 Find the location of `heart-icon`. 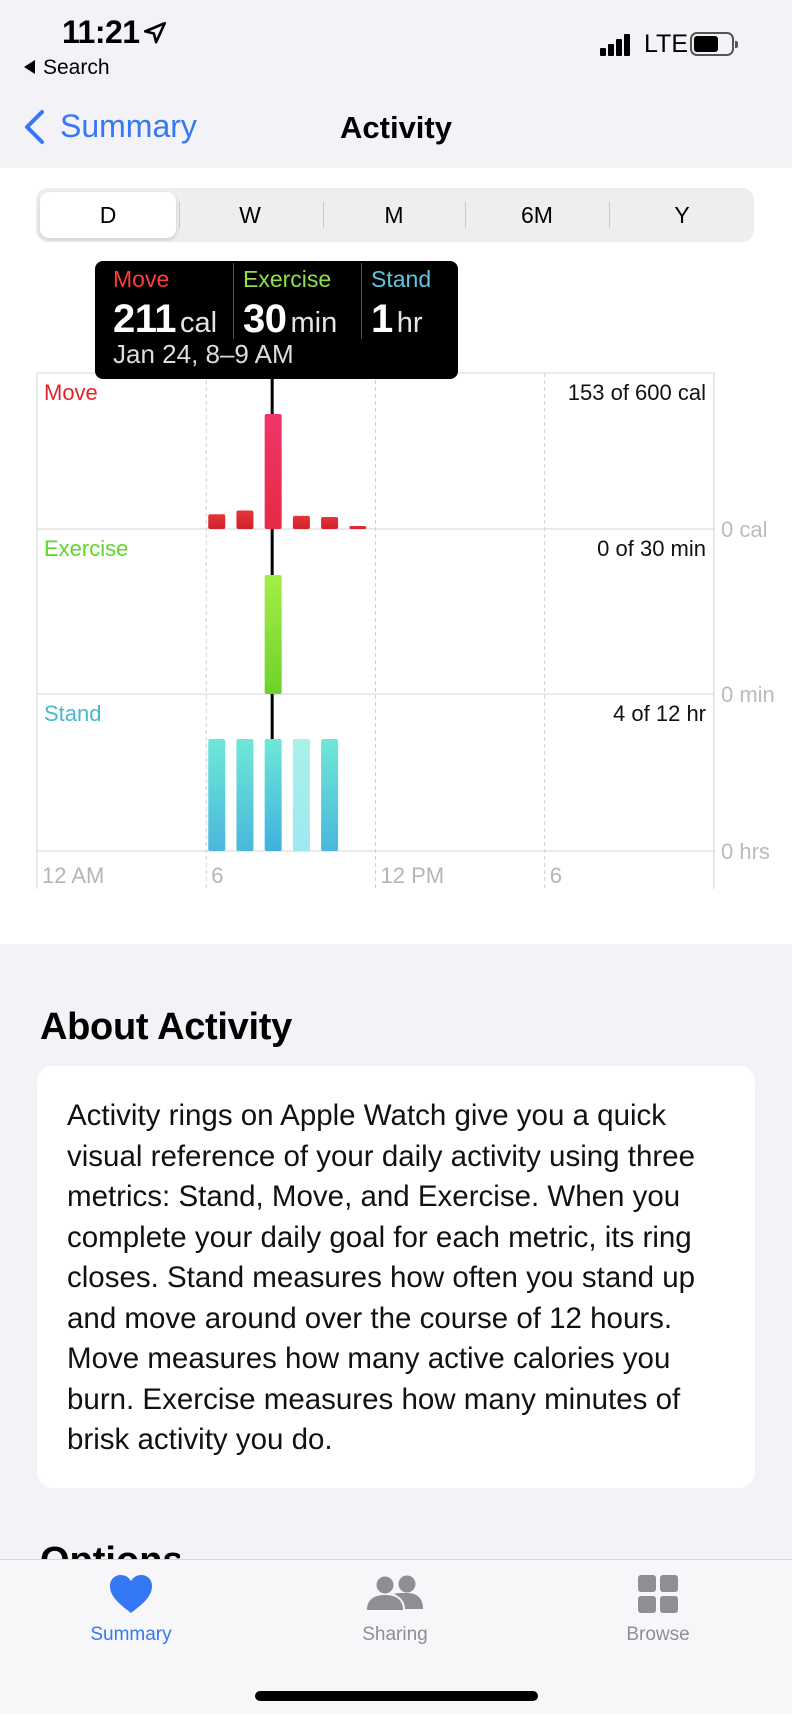

heart-icon is located at coordinates (131, 1594).